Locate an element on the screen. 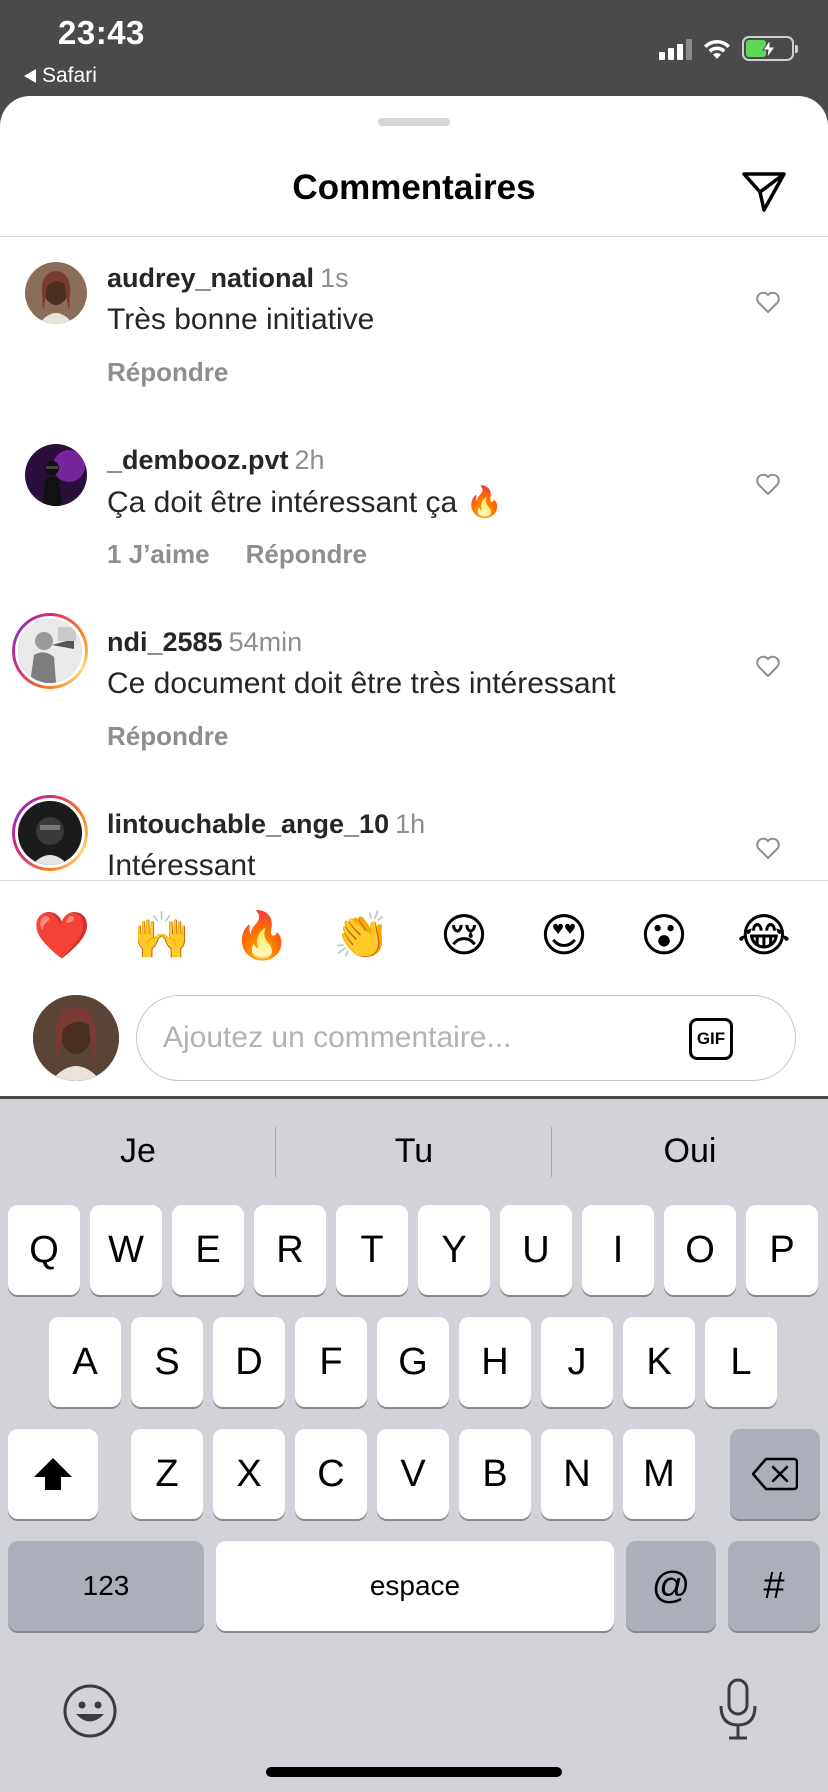 This screenshot has height=1792, width=828. at-key: @ is located at coordinates (671, 1586).